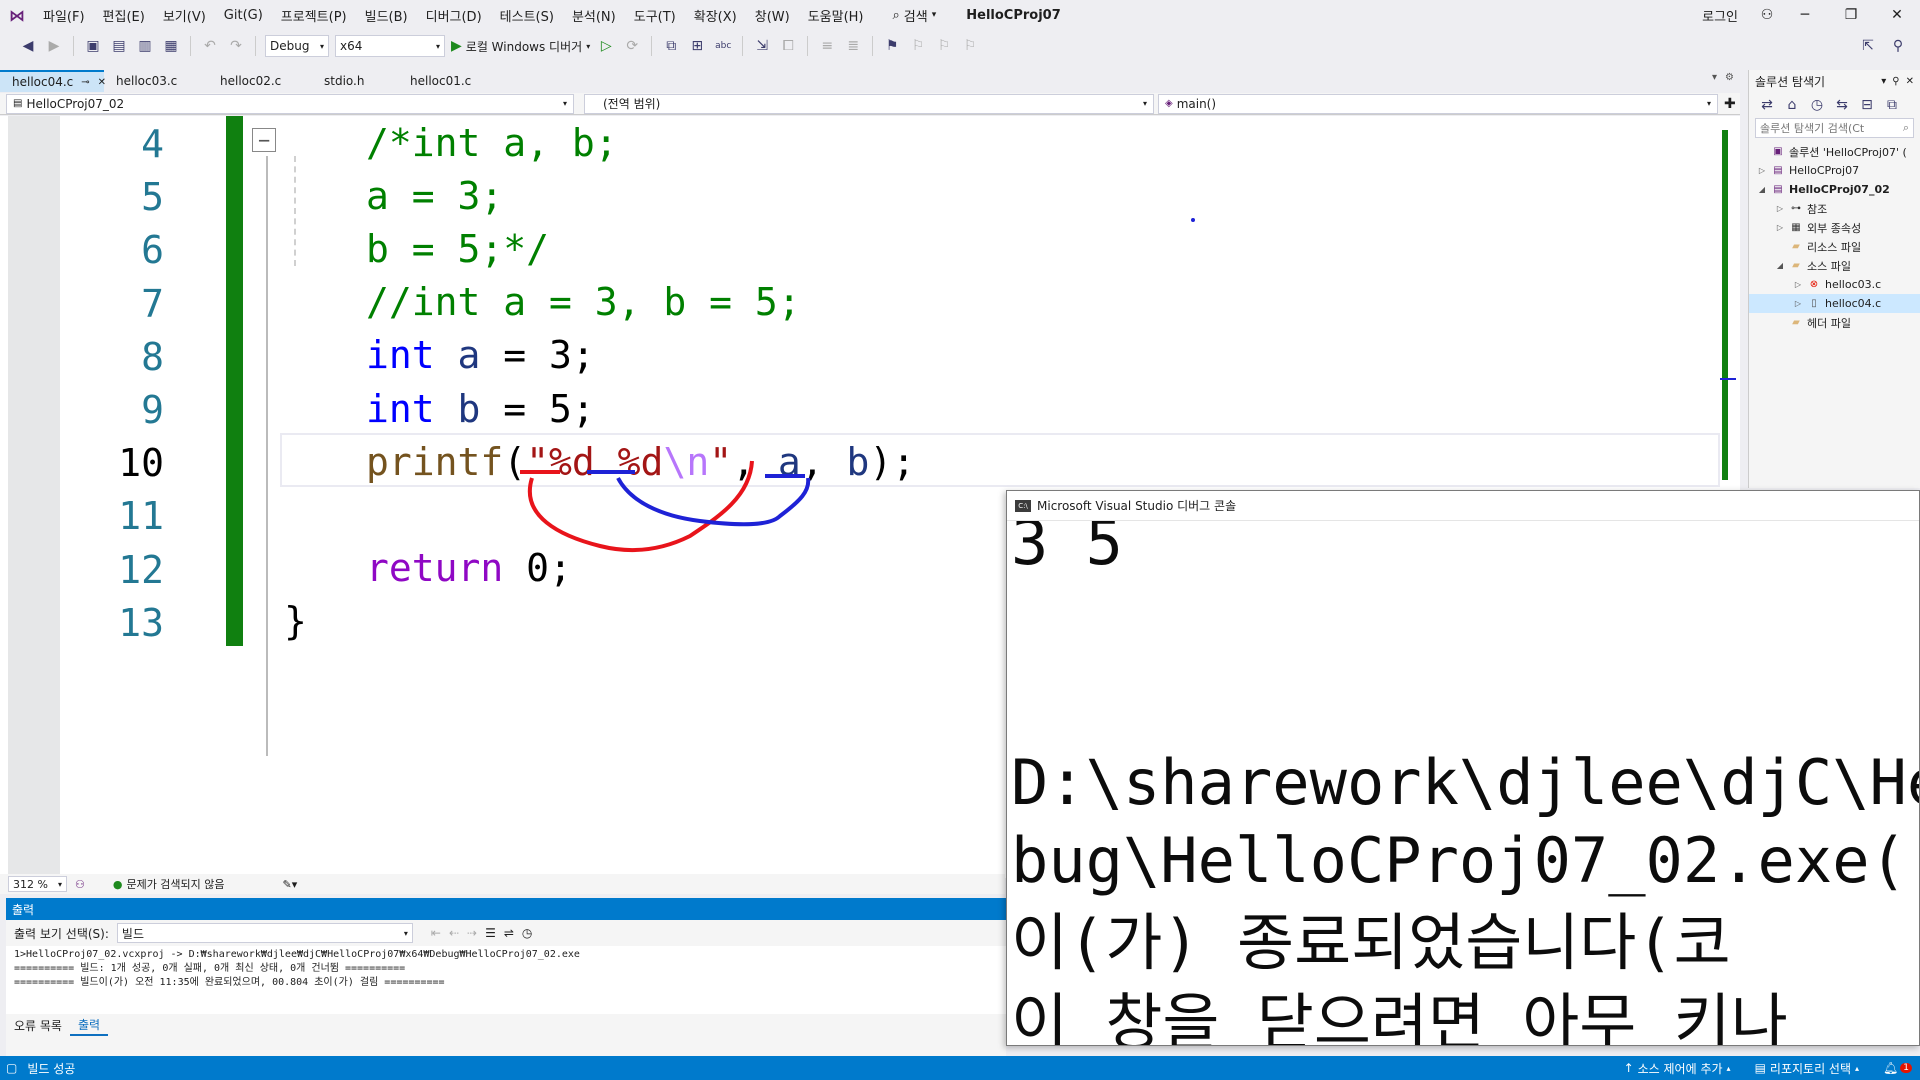 The height and width of the screenshot is (1080, 1920). I want to click on login-link: 로그인, so click(1720, 15).